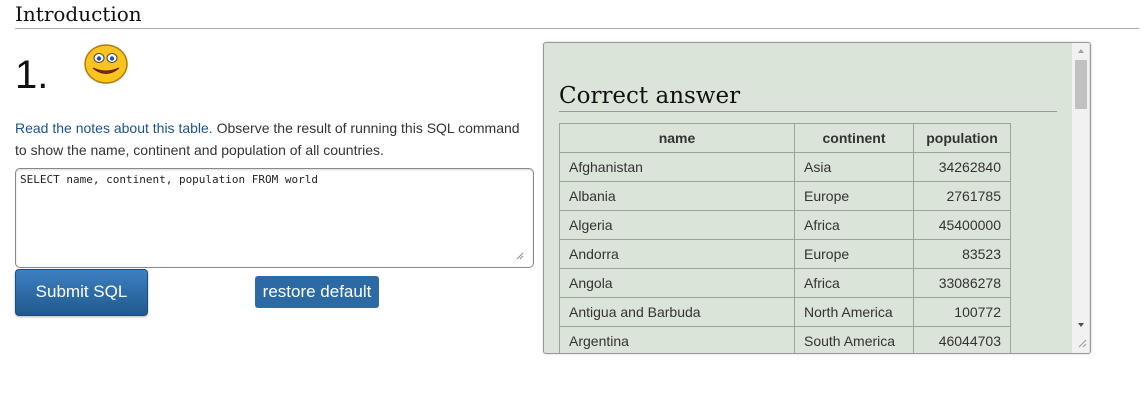  Describe the element at coordinates (677, 138) in the screenshot. I see `column-header-name: name` at that location.